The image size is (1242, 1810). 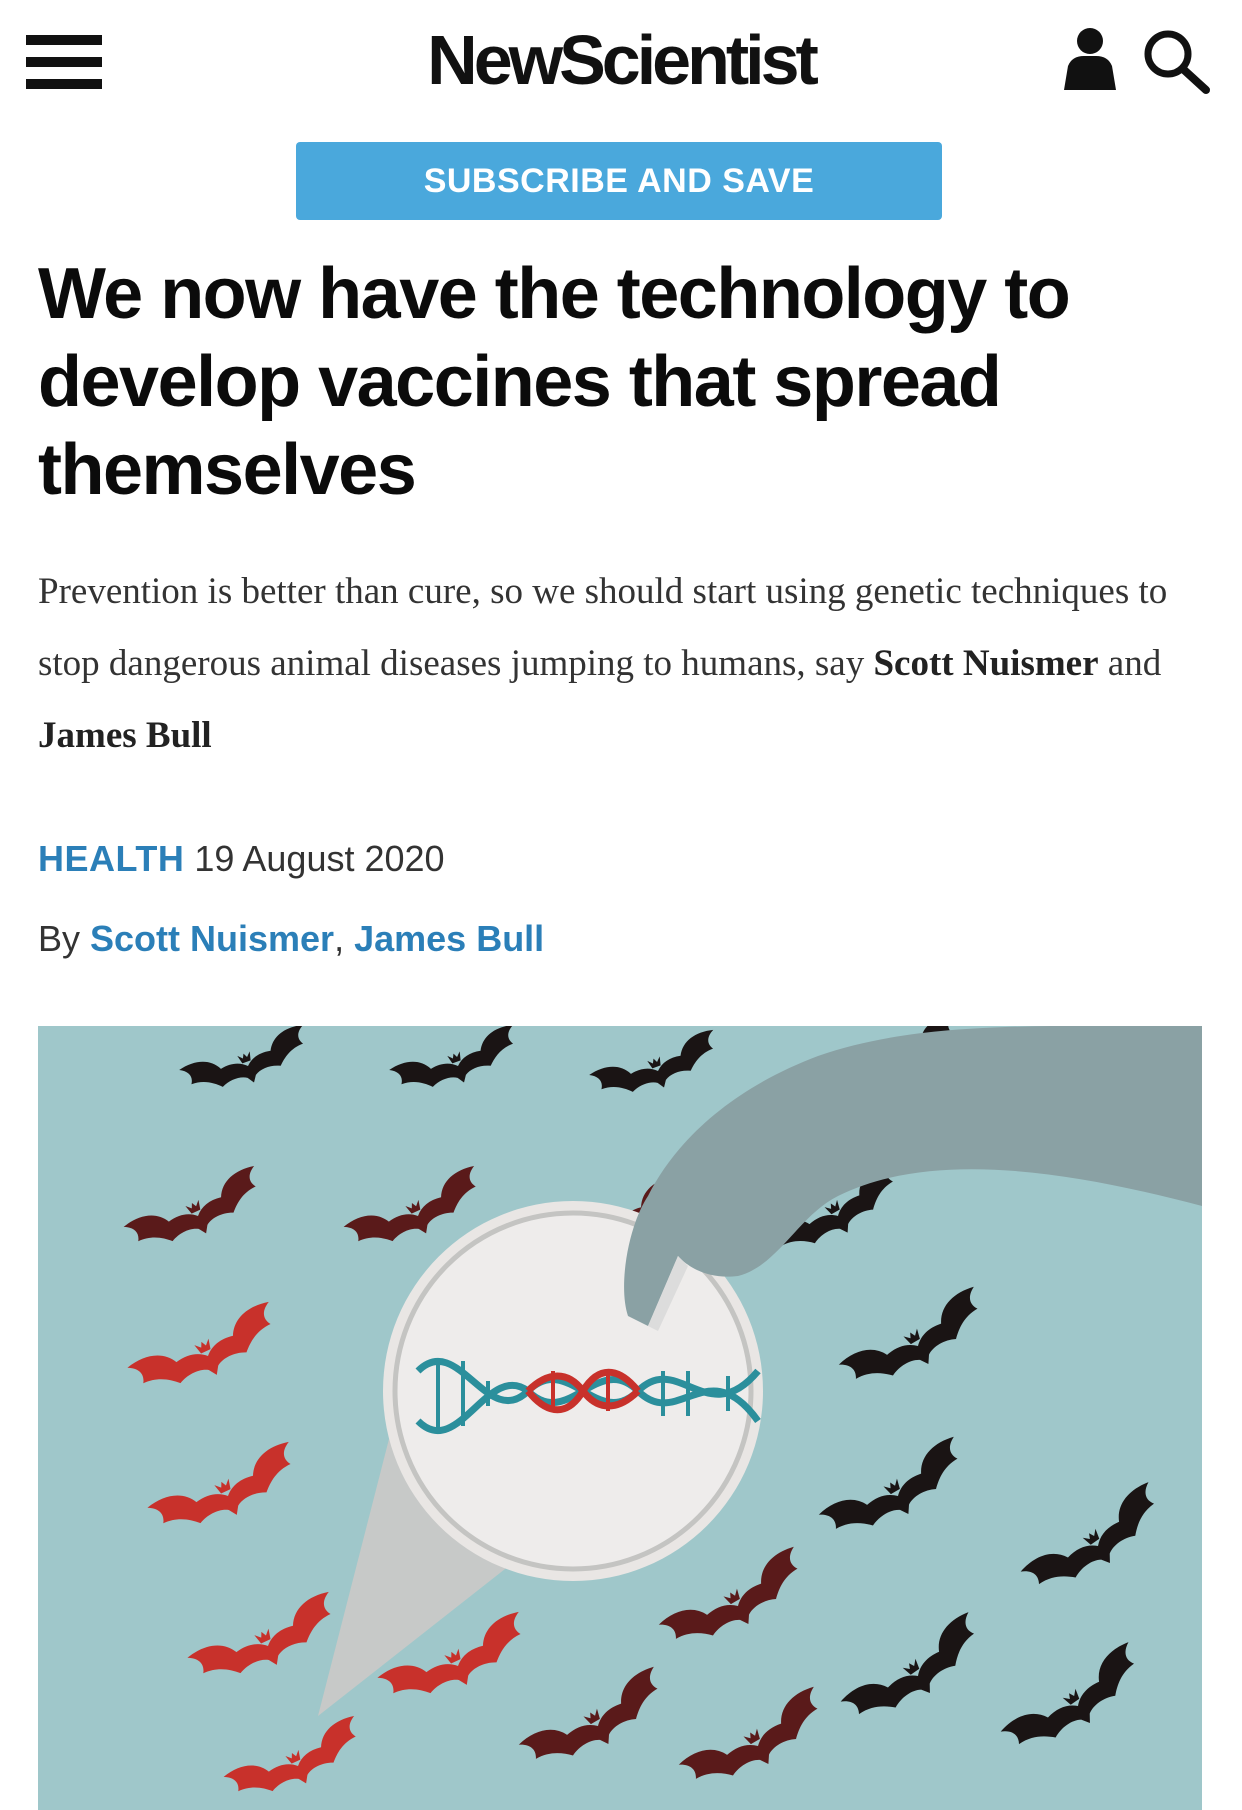 What do you see at coordinates (1130, 663) in the screenshot?
I see `standfirst-and: and` at bounding box center [1130, 663].